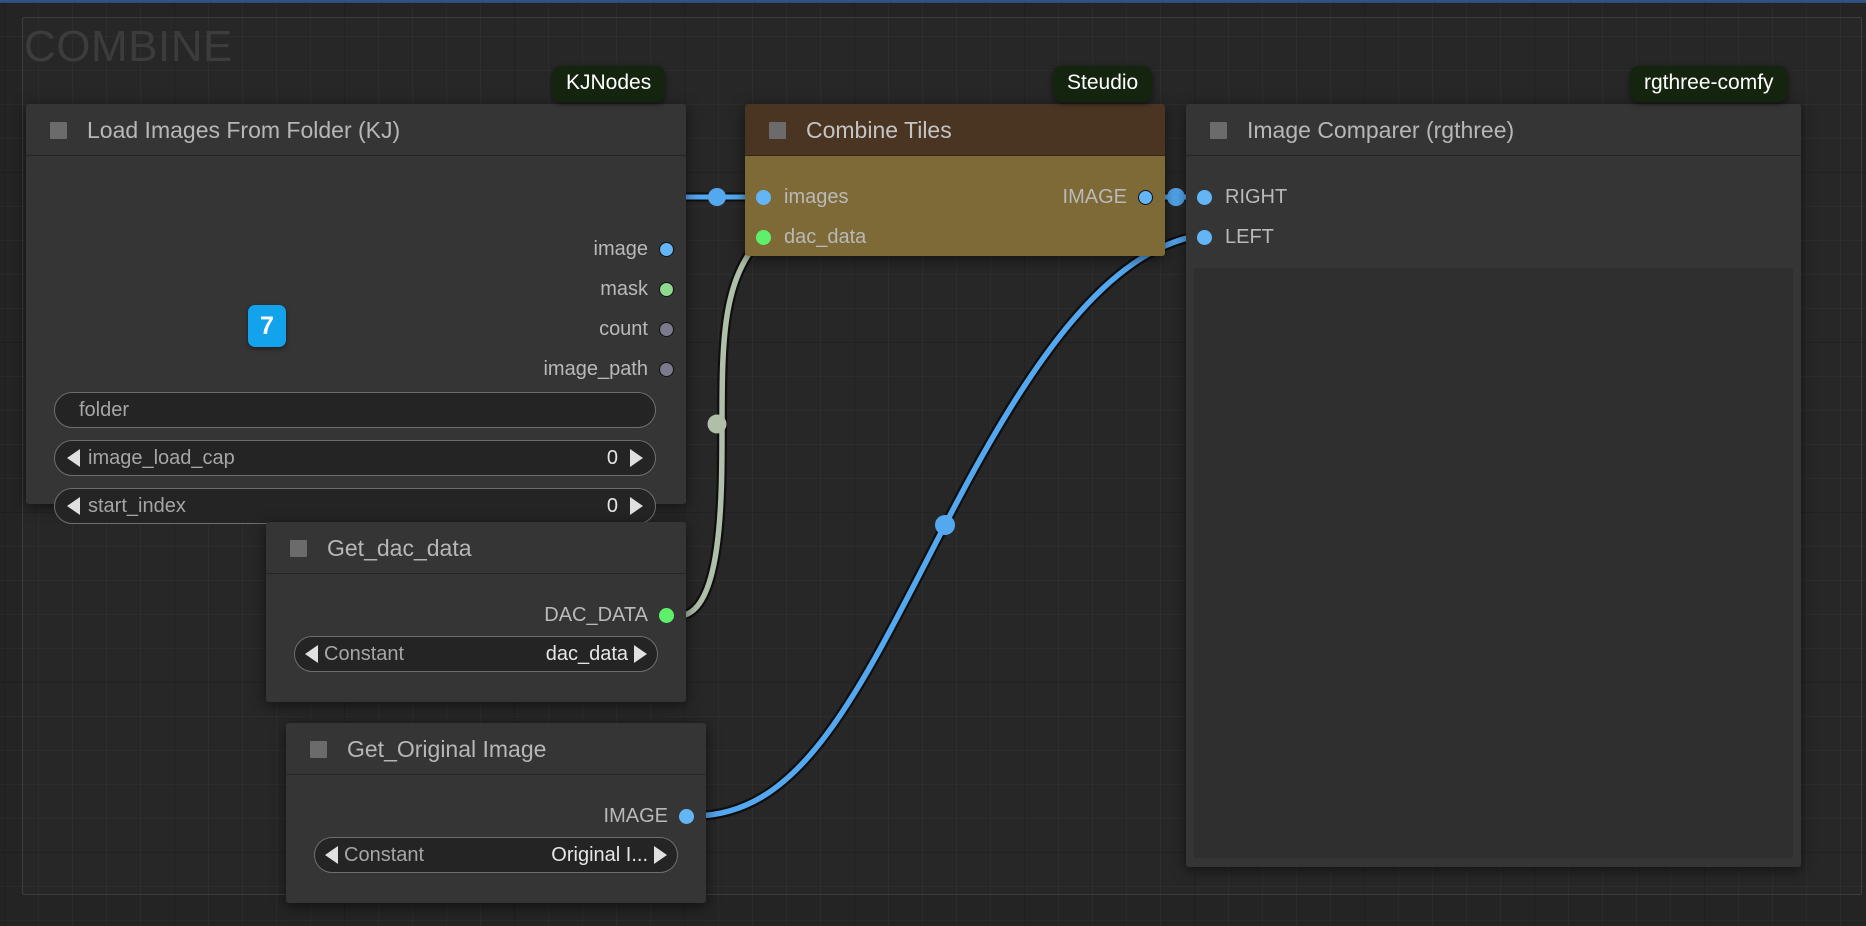  Describe the element at coordinates (1249, 236) in the screenshot. I see `input-label-left: LEFT` at that location.